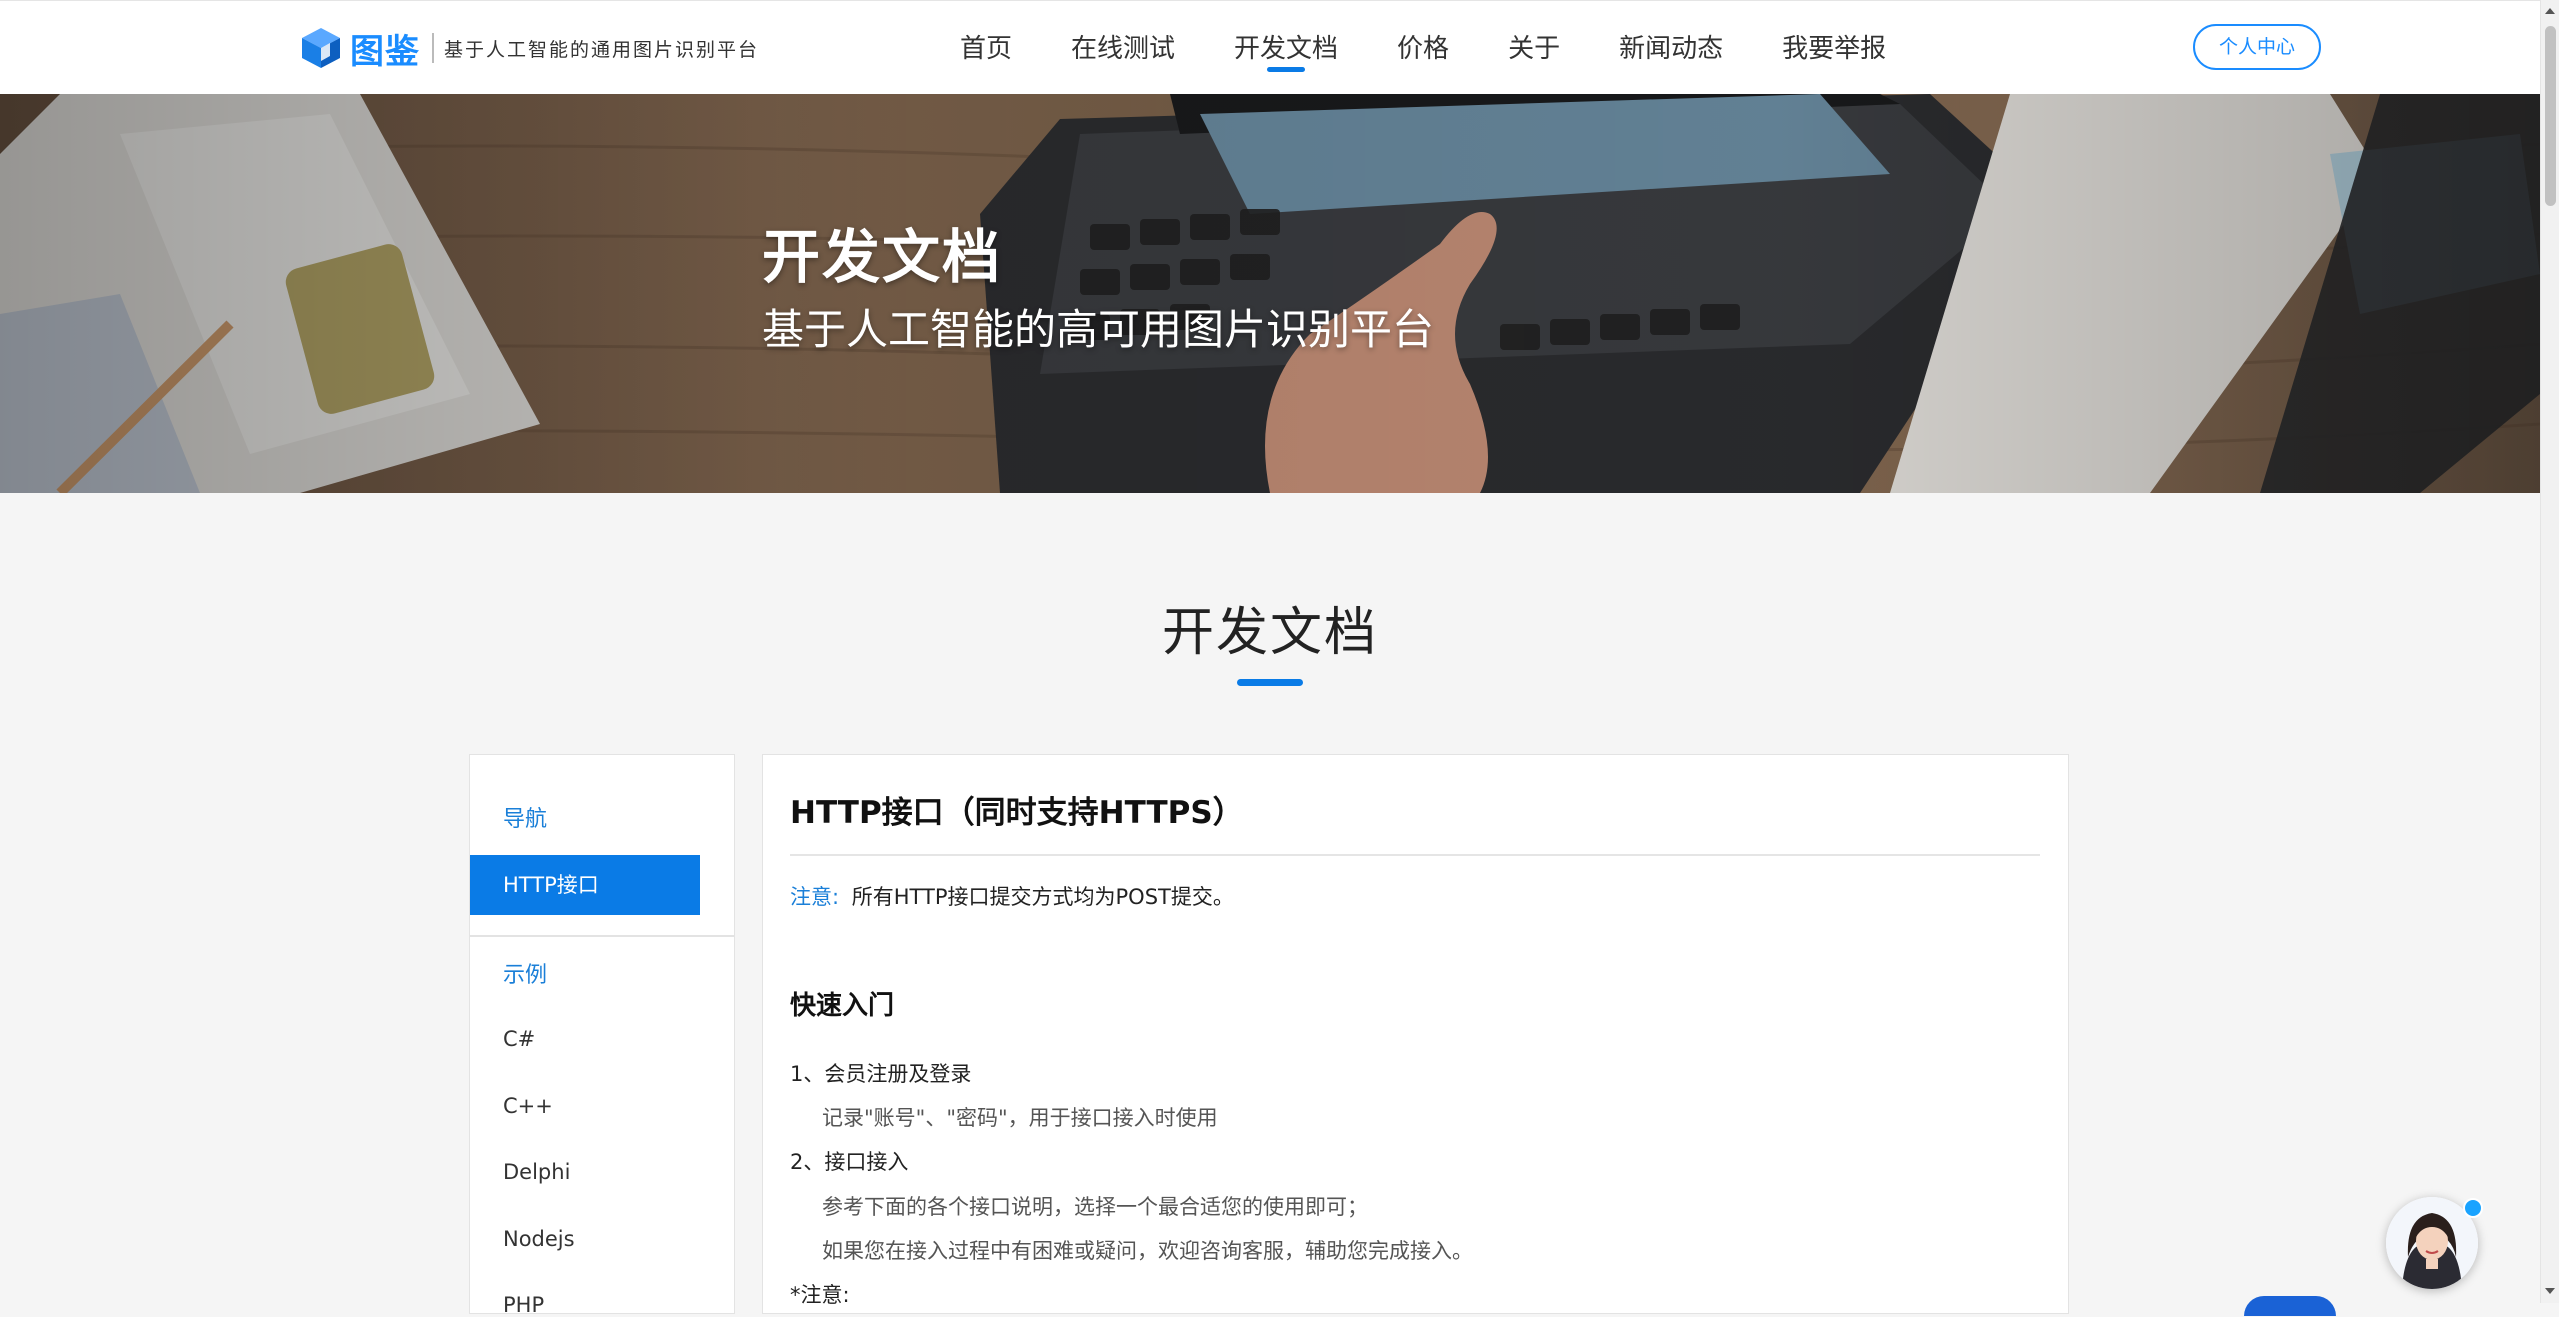 This screenshot has height=1317, width=2559. I want to click on note-text: 所有HTTP接口提交方式均为POST提交。, so click(1042, 897).